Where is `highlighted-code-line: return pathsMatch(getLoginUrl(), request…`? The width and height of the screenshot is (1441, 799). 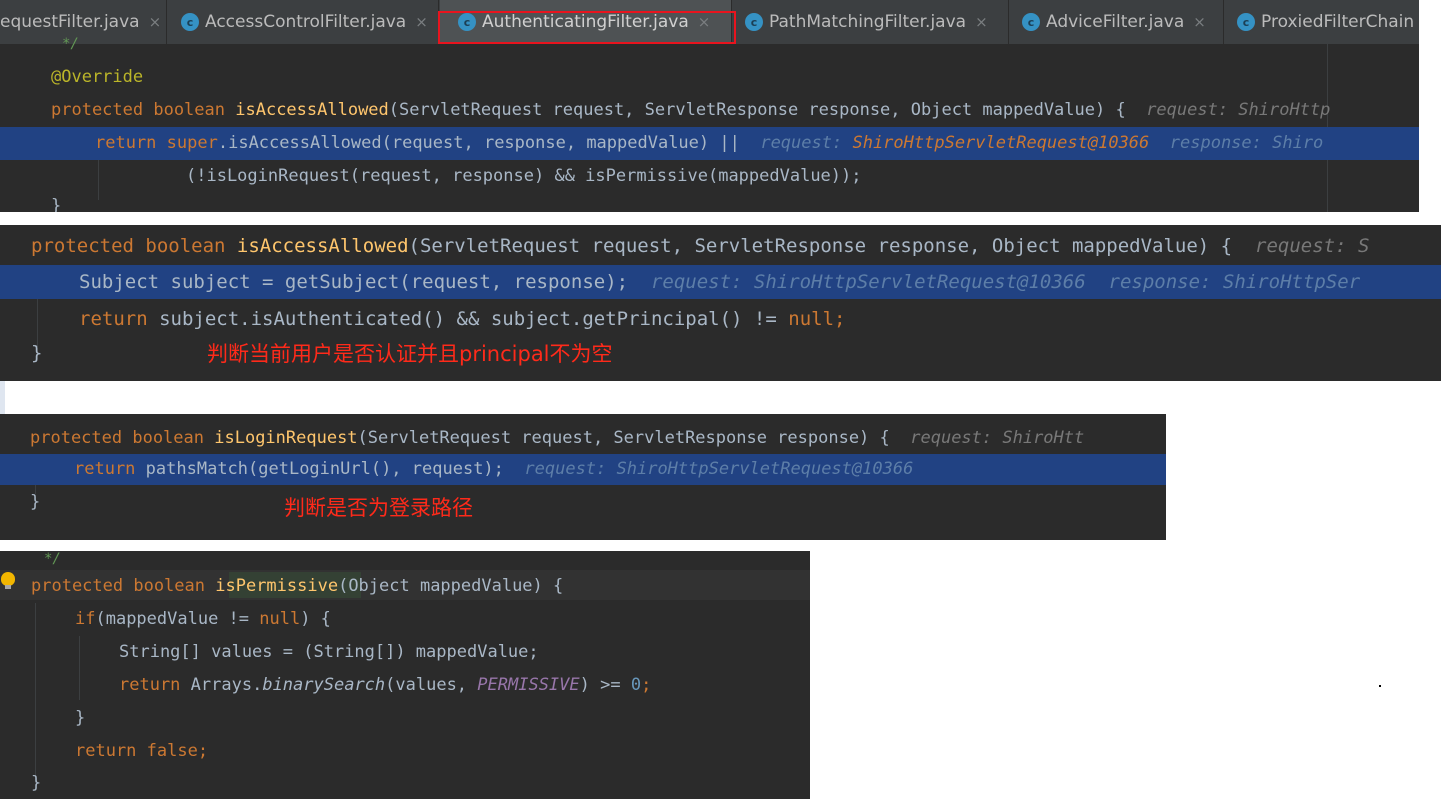
highlighted-code-line: return pathsMatch(getLoginUrl(), request… is located at coordinates (583, 469).